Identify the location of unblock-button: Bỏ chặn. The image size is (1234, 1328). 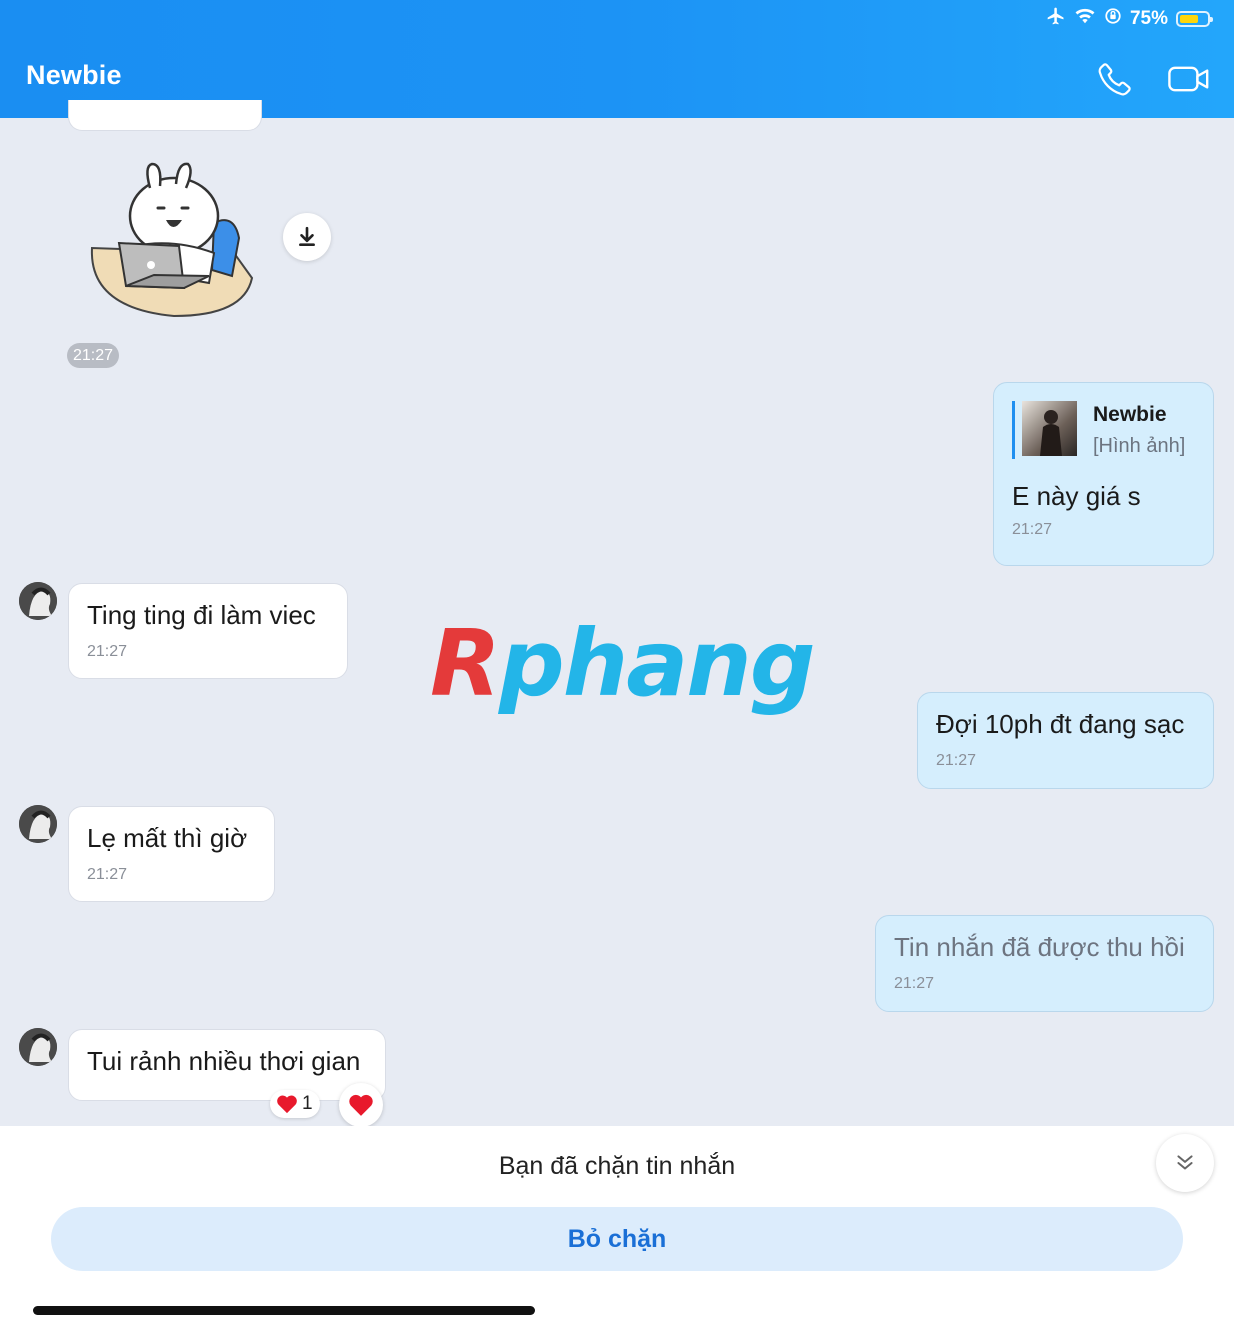
(617, 1239).